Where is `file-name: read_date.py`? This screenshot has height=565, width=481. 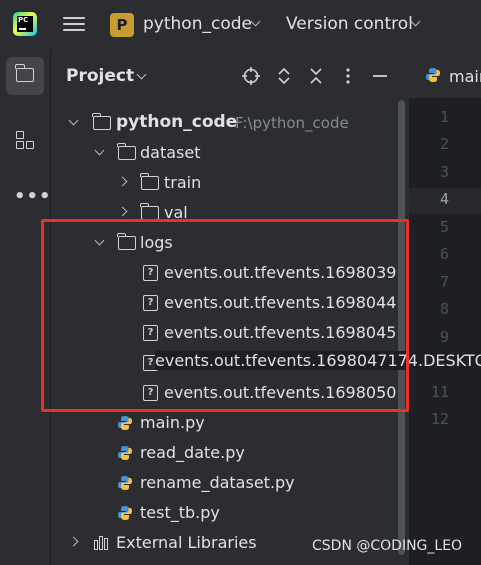
file-name: read_date.py is located at coordinates (192, 452).